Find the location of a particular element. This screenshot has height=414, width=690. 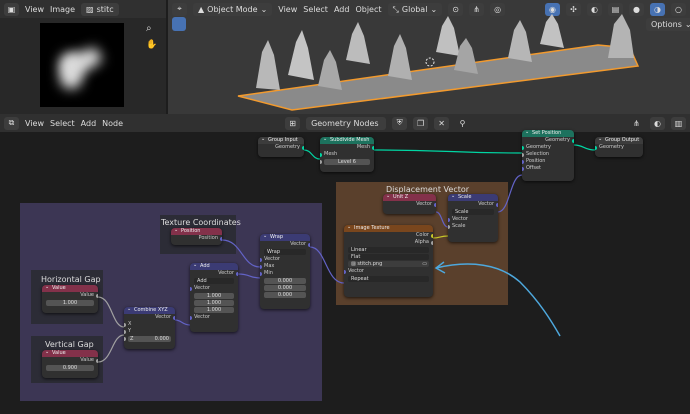

node-header: Image Texture is located at coordinates (388, 228).